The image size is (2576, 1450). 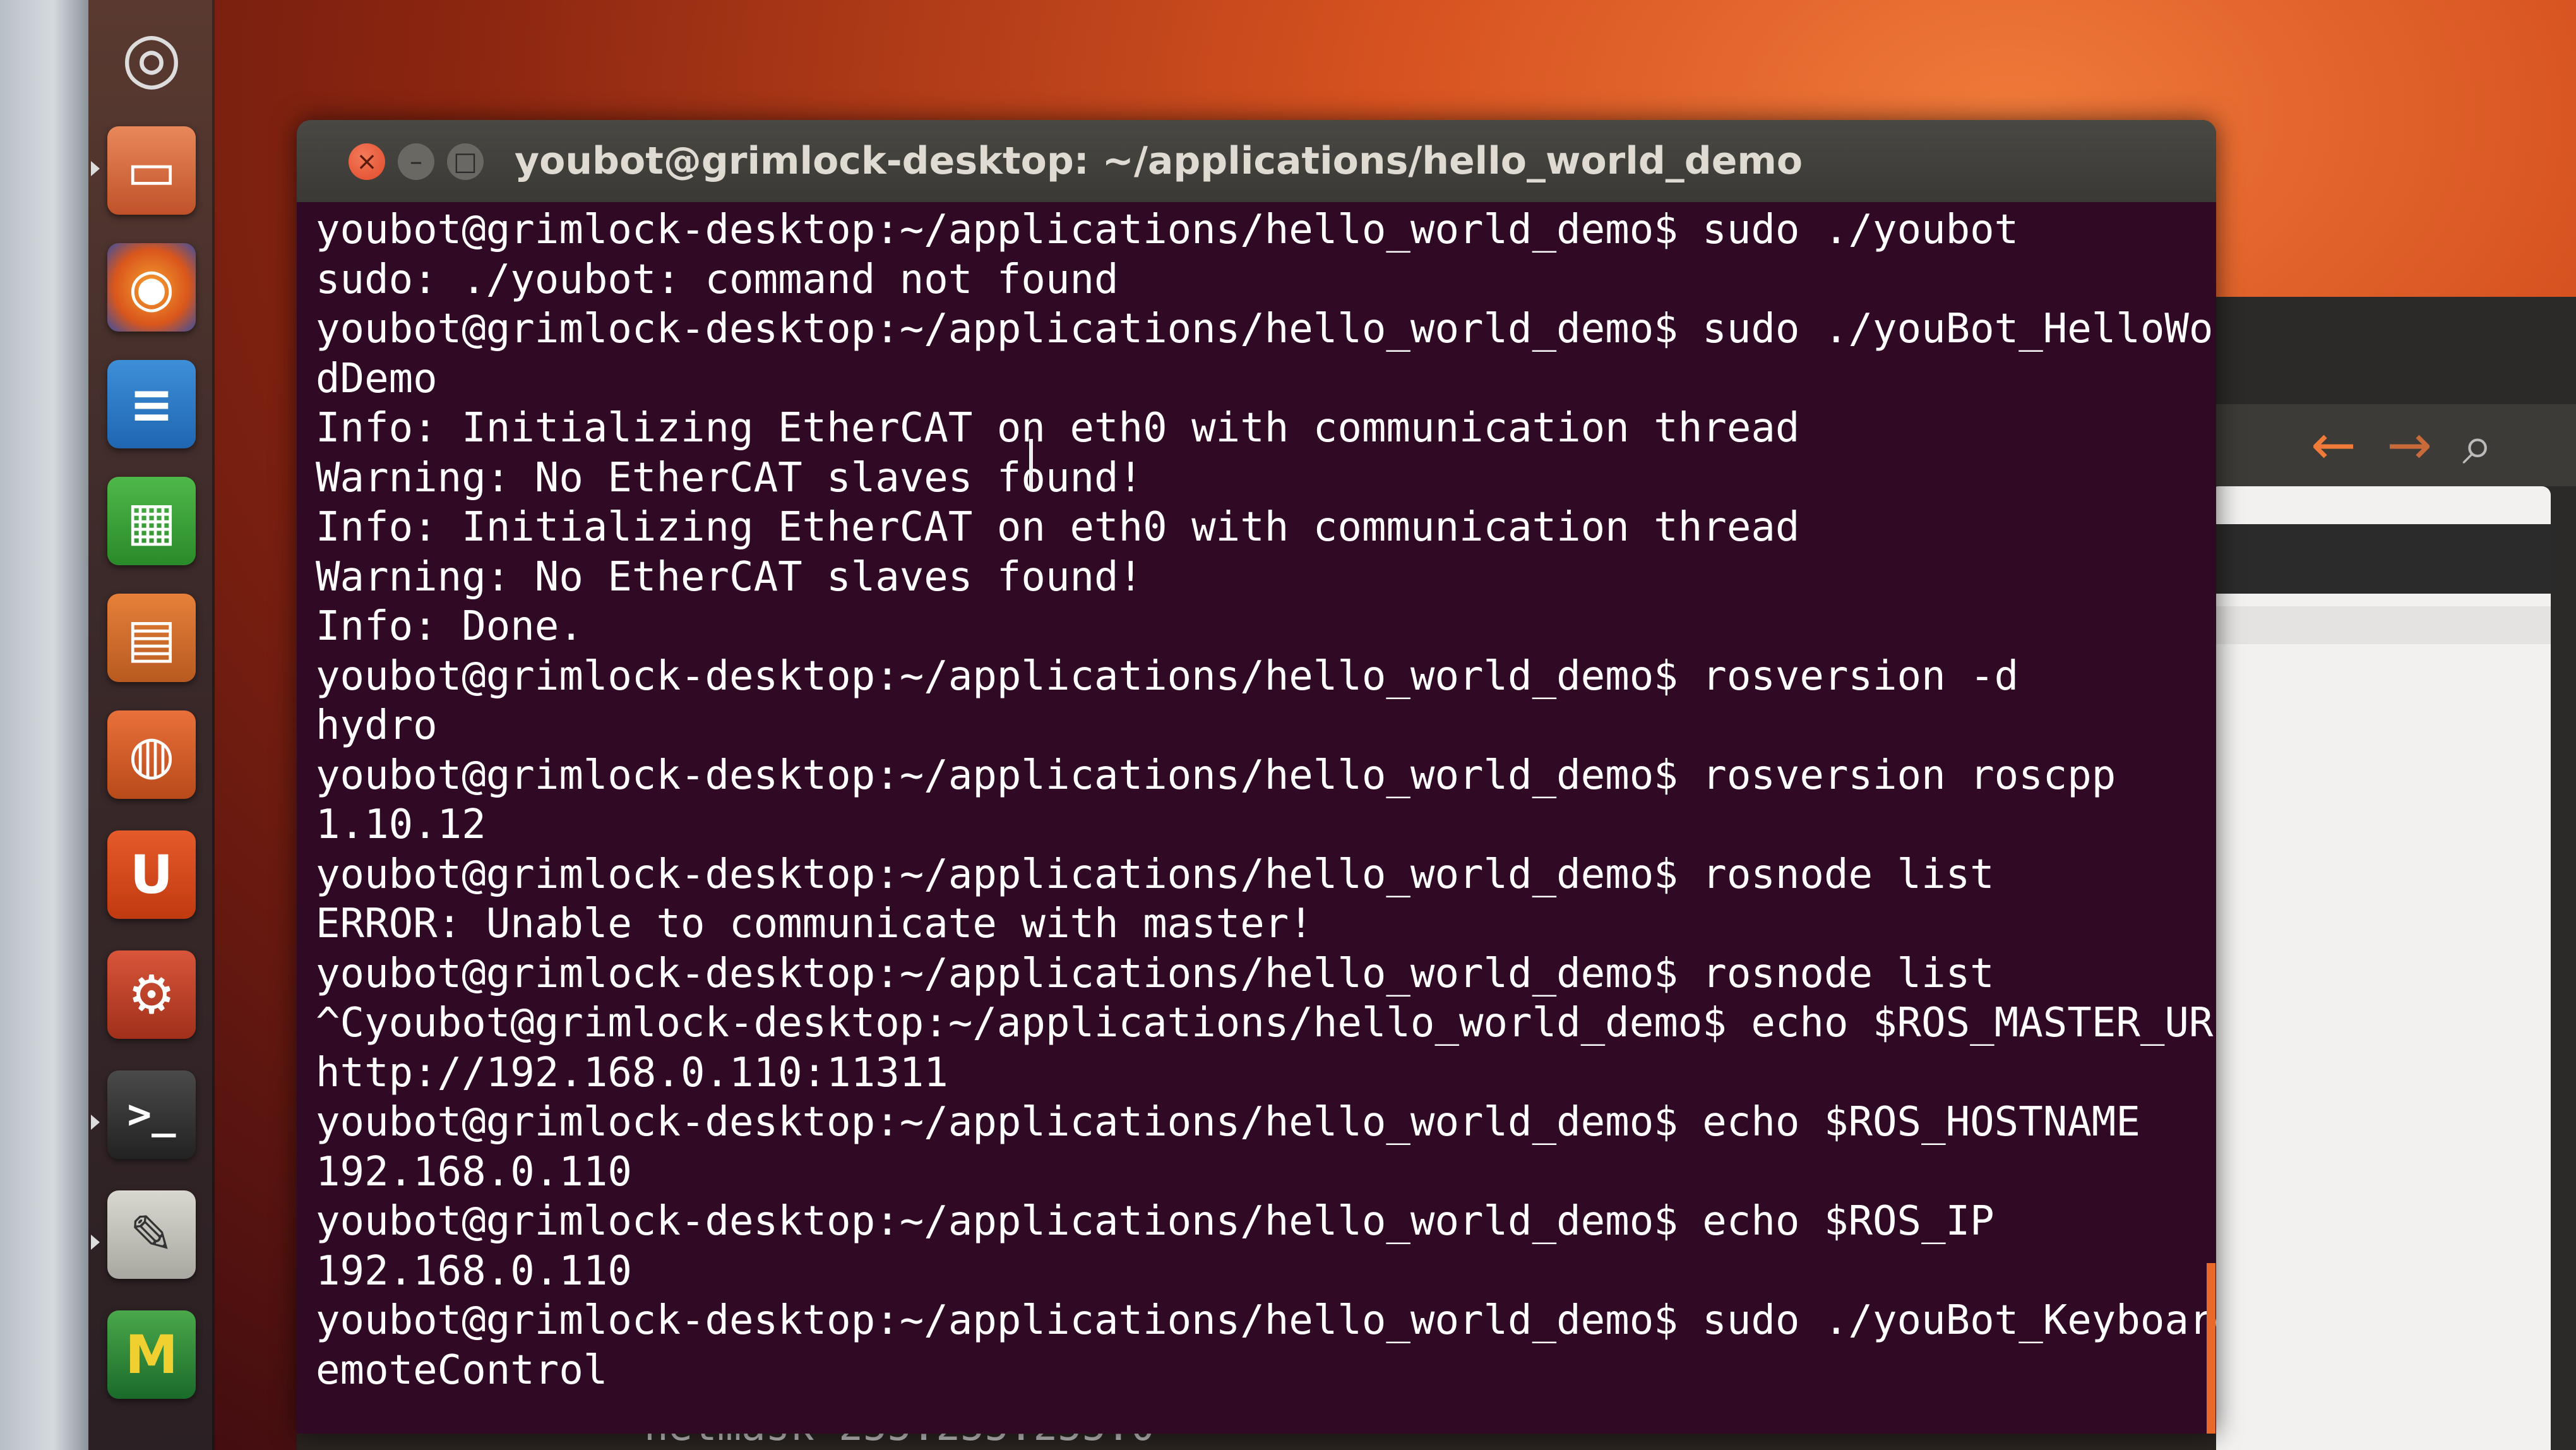 I want to click on browser-toolbar: ← → ⌕, so click(x=2380, y=445).